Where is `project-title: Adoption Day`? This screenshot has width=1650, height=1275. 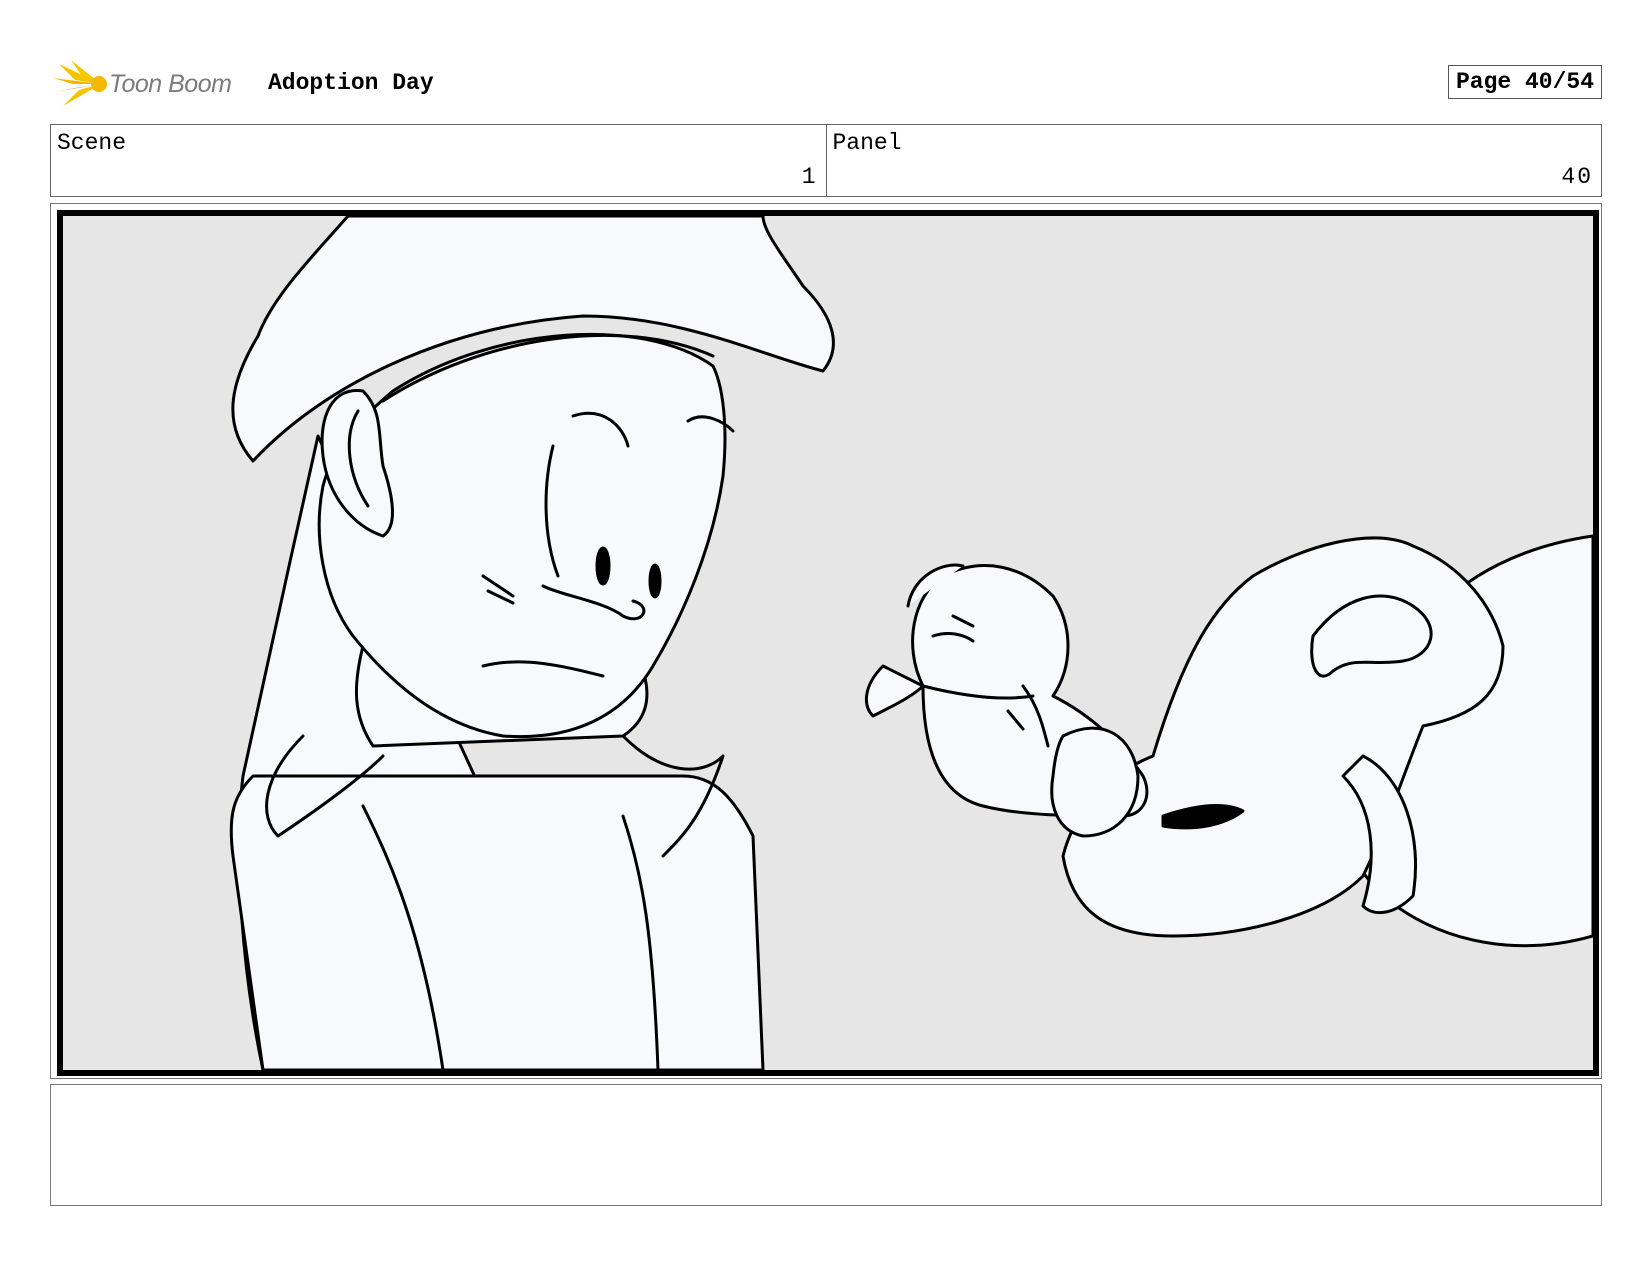
project-title: Adoption Day is located at coordinates (351, 83).